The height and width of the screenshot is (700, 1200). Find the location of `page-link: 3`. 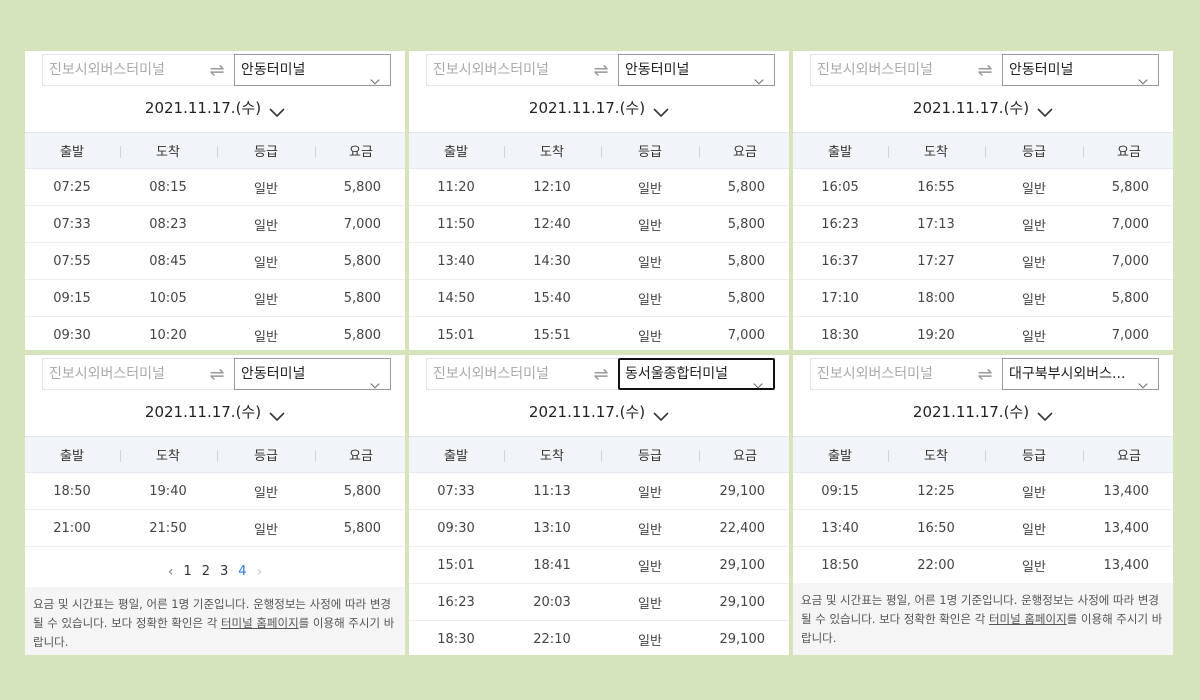

page-link: 3 is located at coordinates (224, 571).